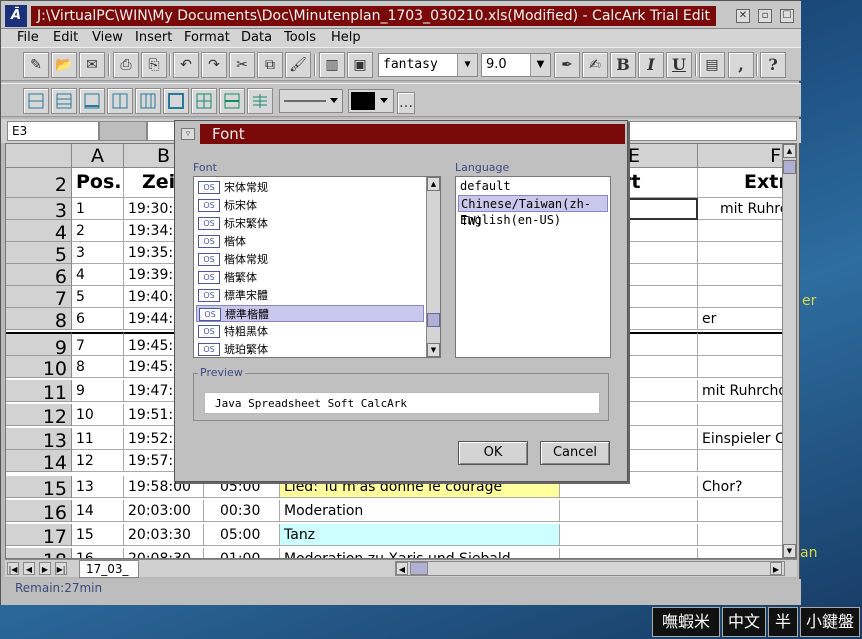 The height and width of the screenshot is (639, 862). What do you see at coordinates (300, 37) in the screenshot?
I see `menu-tools: Tools` at bounding box center [300, 37].